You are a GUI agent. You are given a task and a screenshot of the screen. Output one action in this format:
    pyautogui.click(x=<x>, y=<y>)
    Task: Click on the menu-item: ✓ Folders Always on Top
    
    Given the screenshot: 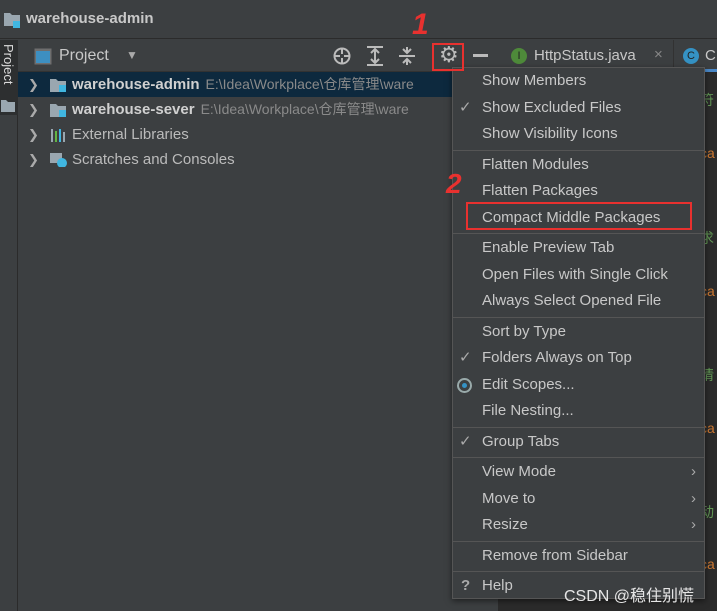 What is the action you would take?
    pyautogui.click(x=578, y=358)
    